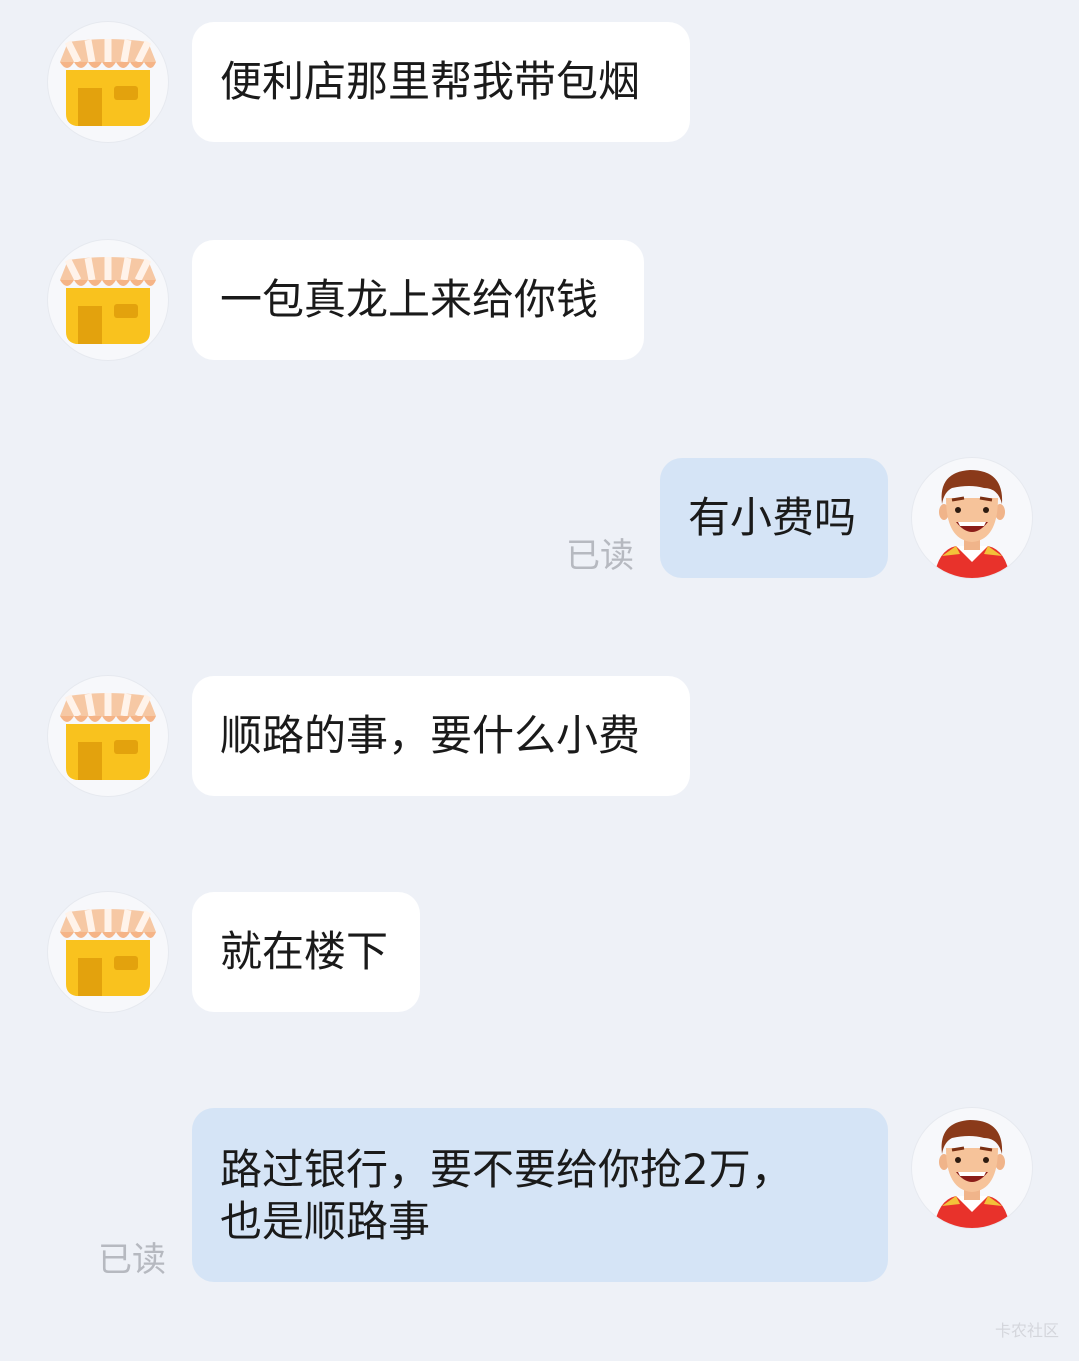 This screenshot has width=1079, height=1361. Describe the element at coordinates (1026, 1330) in the screenshot. I see `watermark: 卡农社区` at that location.